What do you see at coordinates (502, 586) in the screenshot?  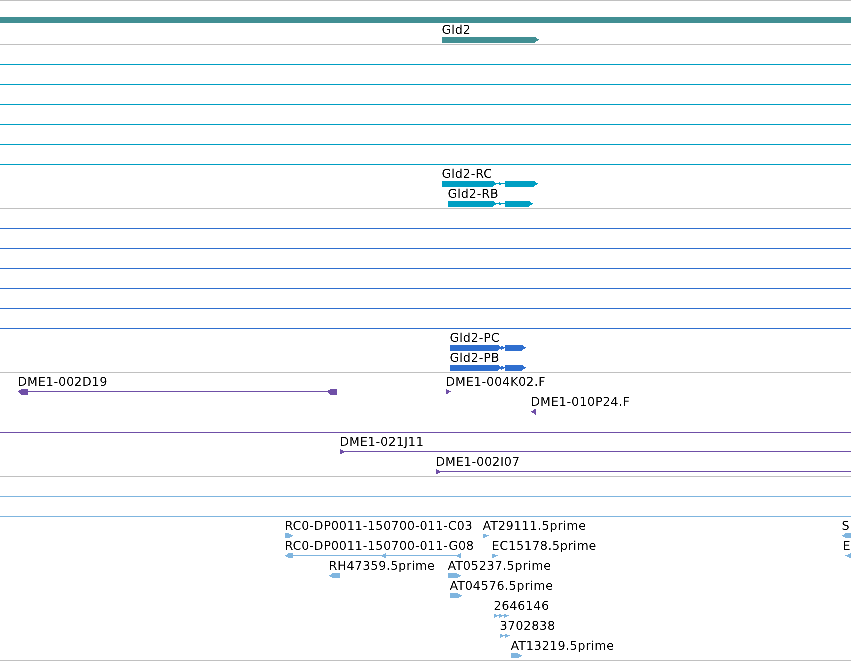 I see `feature-label: AT04576.5prime` at bounding box center [502, 586].